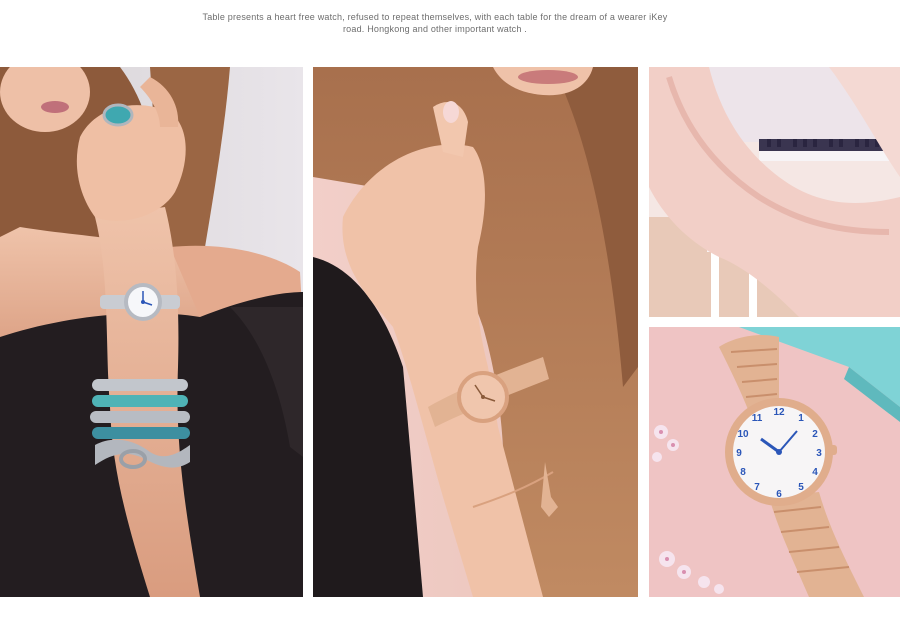  What do you see at coordinates (819, 453) in the screenshot?
I see `svg-text: 3` at bounding box center [819, 453].